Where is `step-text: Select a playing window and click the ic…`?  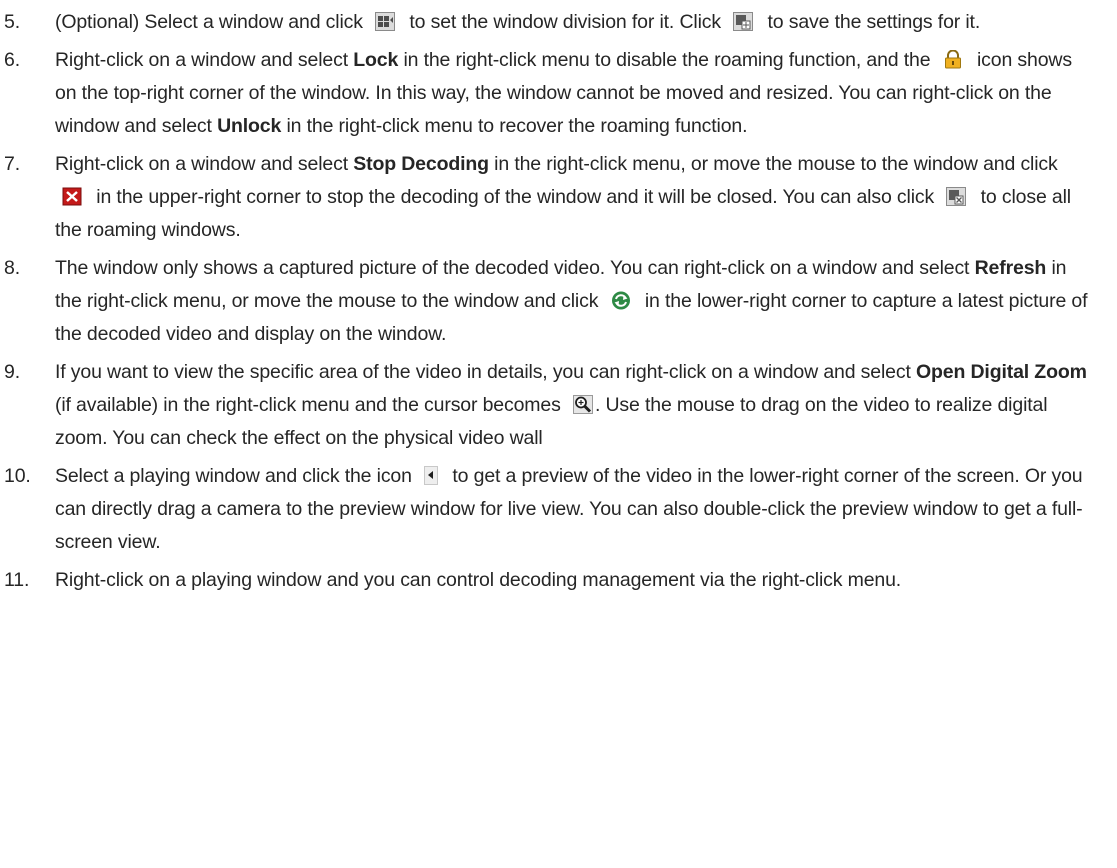
step-text: Select a playing window and click the ic… is located at coordinates (233, 476).